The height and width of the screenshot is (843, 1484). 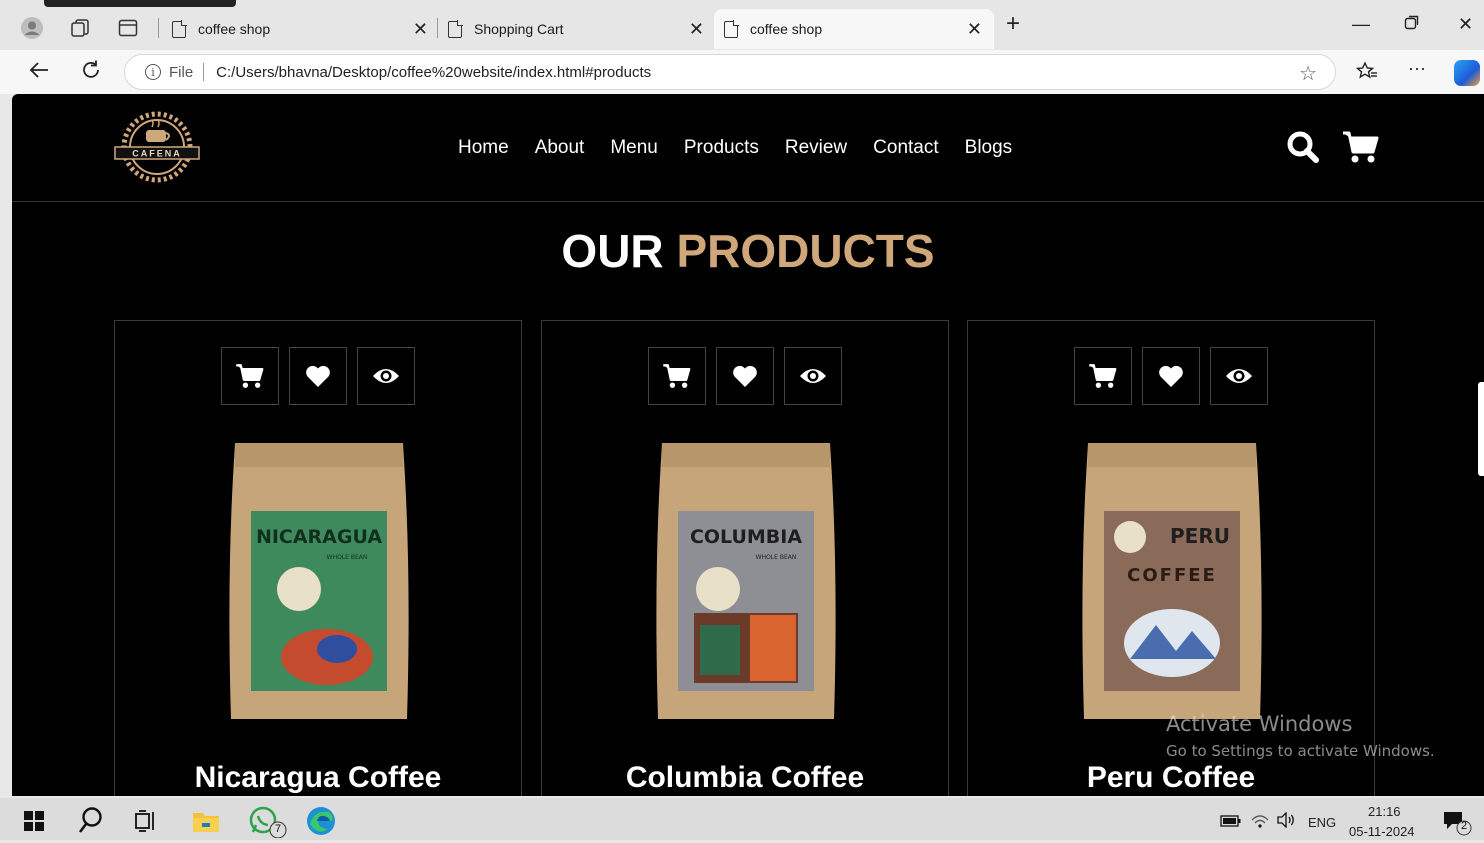 I want to click on favorites-icon, so click(x=1366, y=73).